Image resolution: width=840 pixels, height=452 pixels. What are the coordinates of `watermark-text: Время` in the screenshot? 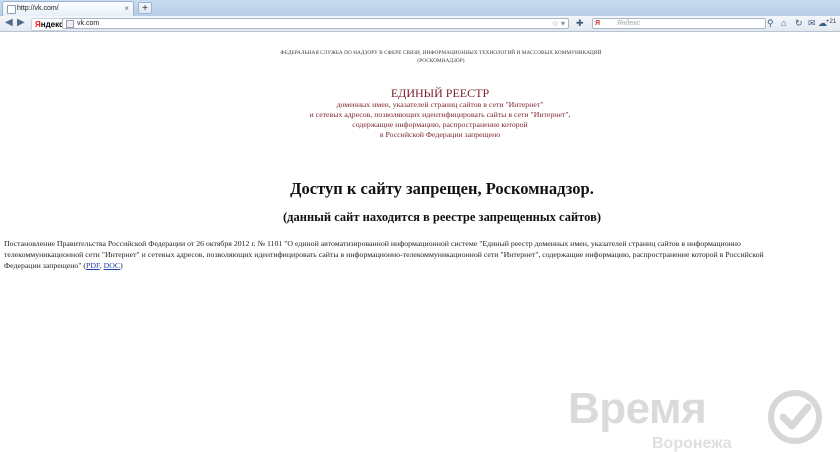 It's located at (637, 408).